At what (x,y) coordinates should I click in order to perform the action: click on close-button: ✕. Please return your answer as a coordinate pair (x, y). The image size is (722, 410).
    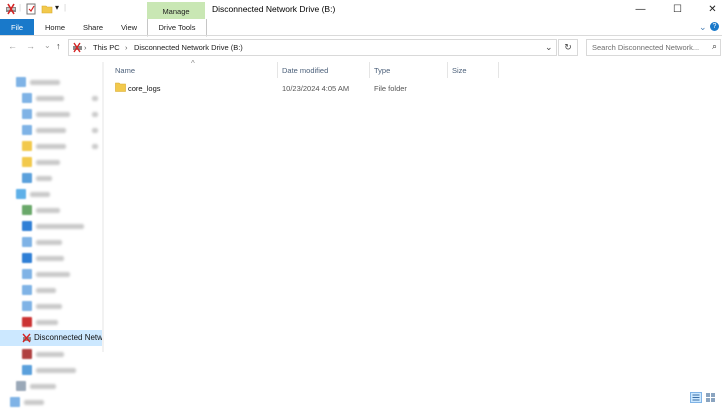
    Looking at the image, I should click on (709, 9).